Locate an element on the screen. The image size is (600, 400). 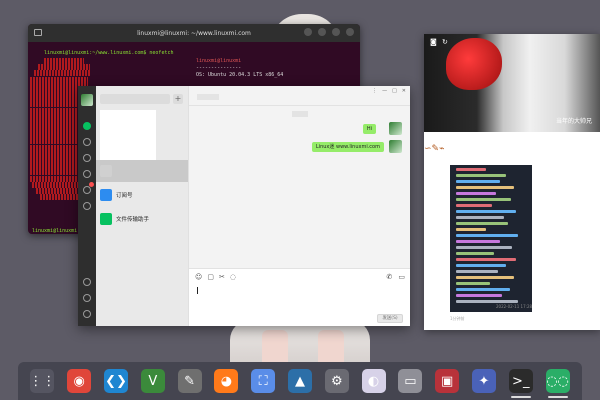
chat-title is located at coordinates (208, 97).